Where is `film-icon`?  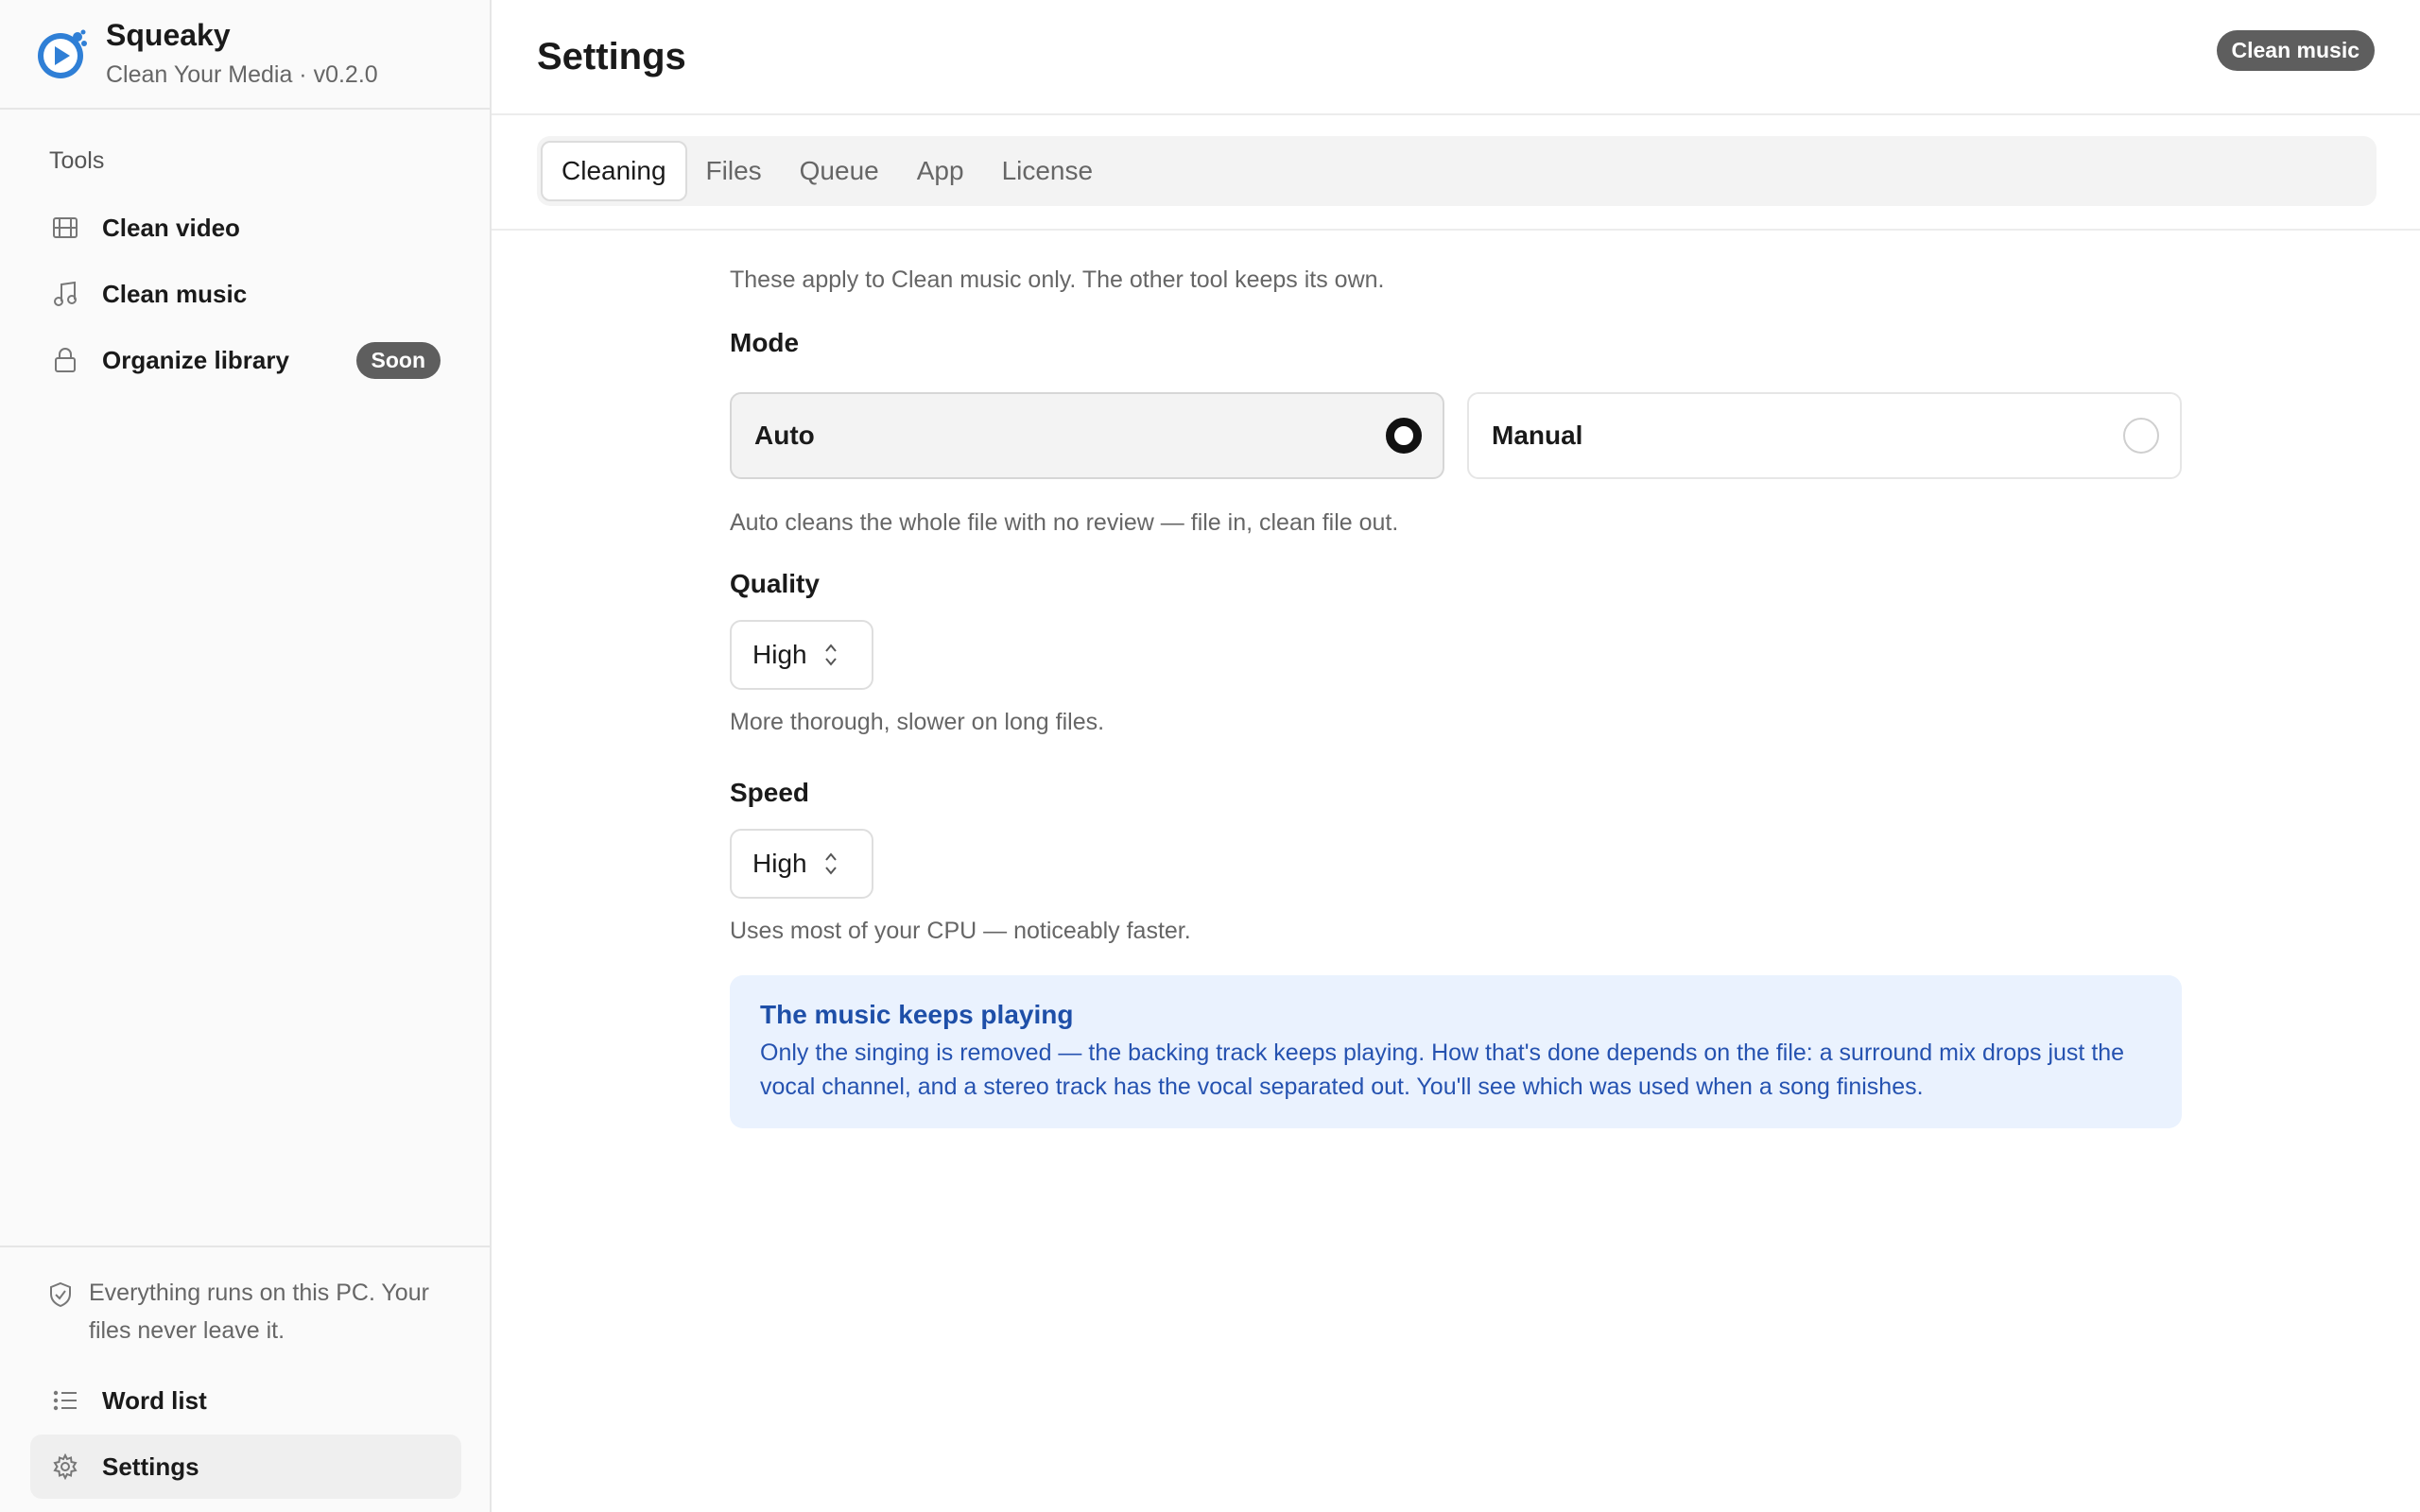
film-icon is located at coordinates (65, 228).